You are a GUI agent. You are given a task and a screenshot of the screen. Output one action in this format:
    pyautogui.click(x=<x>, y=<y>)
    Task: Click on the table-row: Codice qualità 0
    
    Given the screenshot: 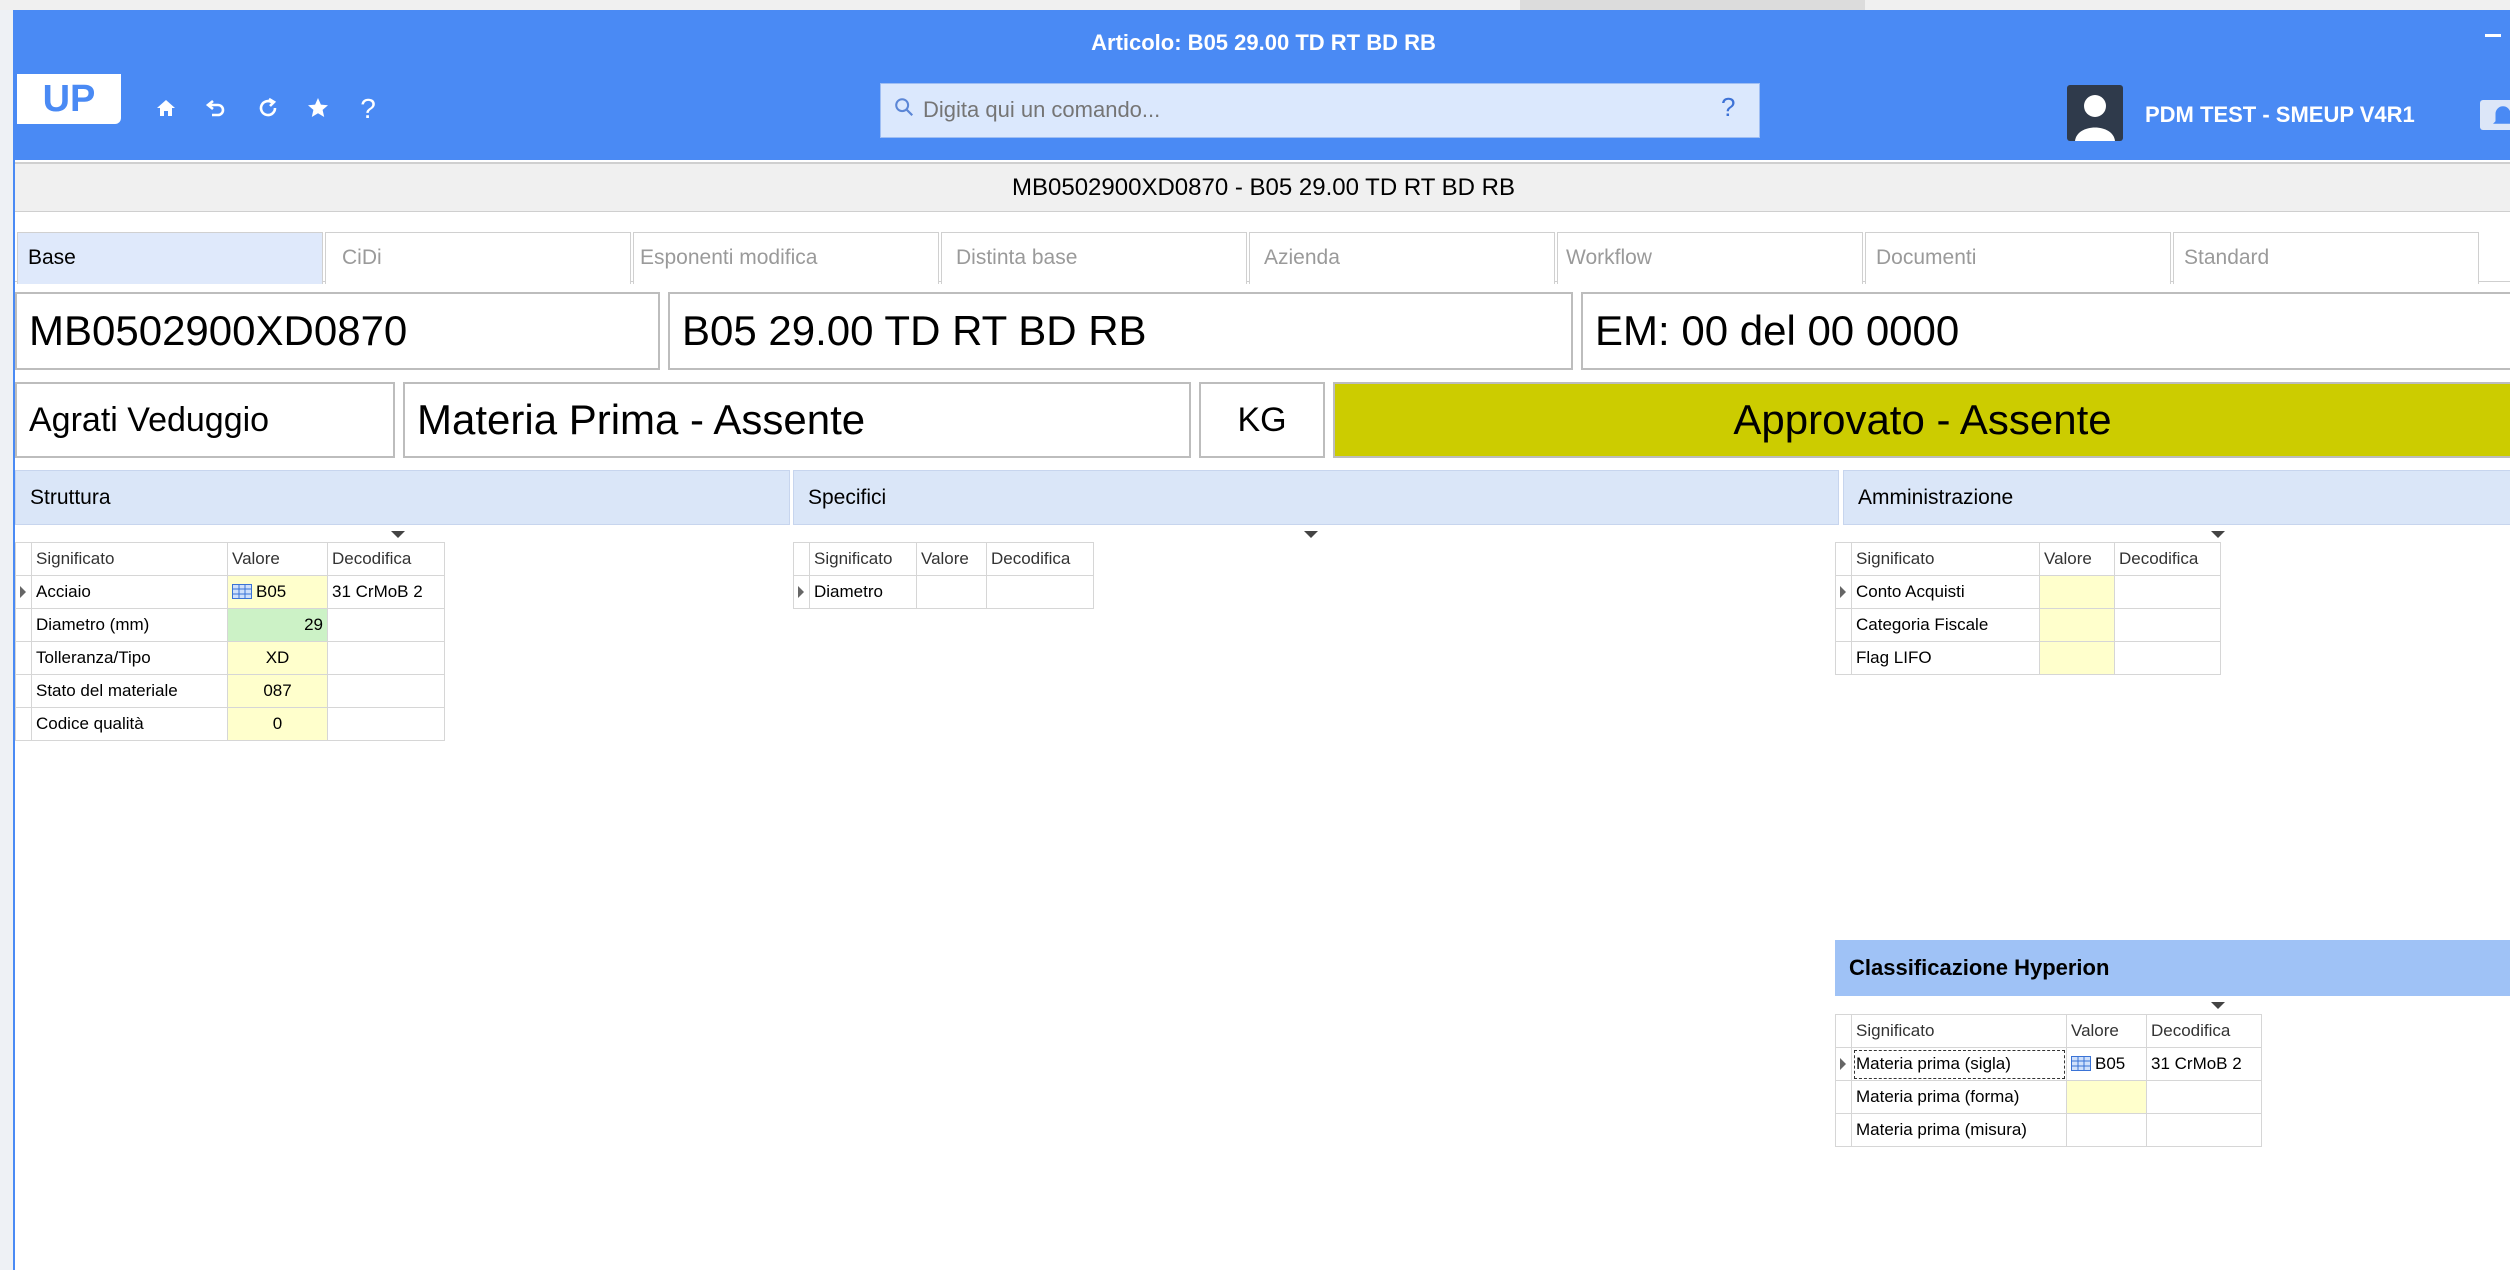 What is the action you would take?
    pyautogui.click(x=230, y=724)
    